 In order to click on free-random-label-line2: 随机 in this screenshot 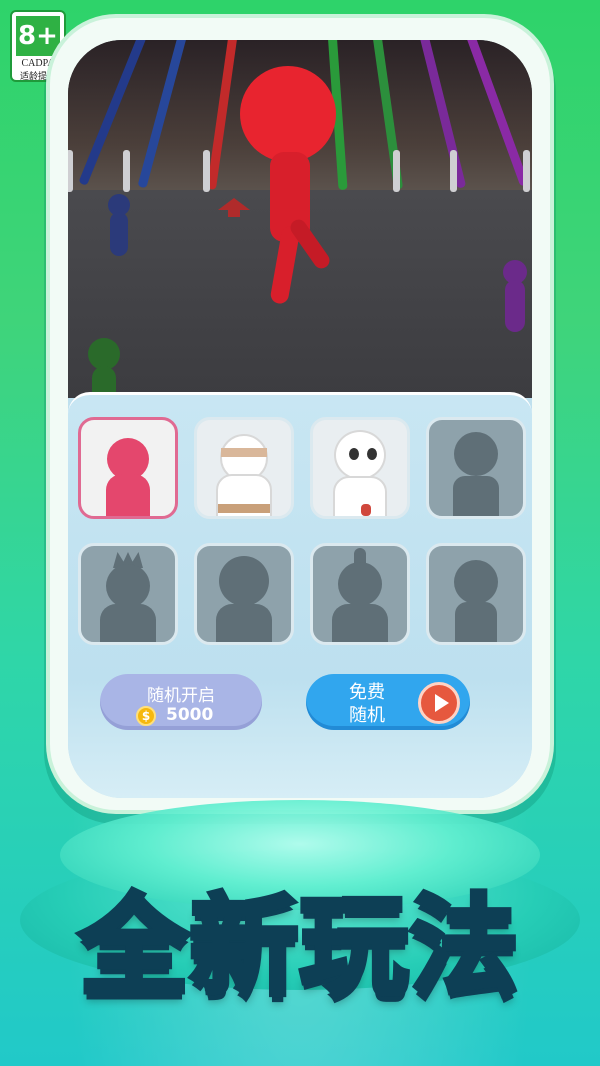, I will do `click(367, 715)`.